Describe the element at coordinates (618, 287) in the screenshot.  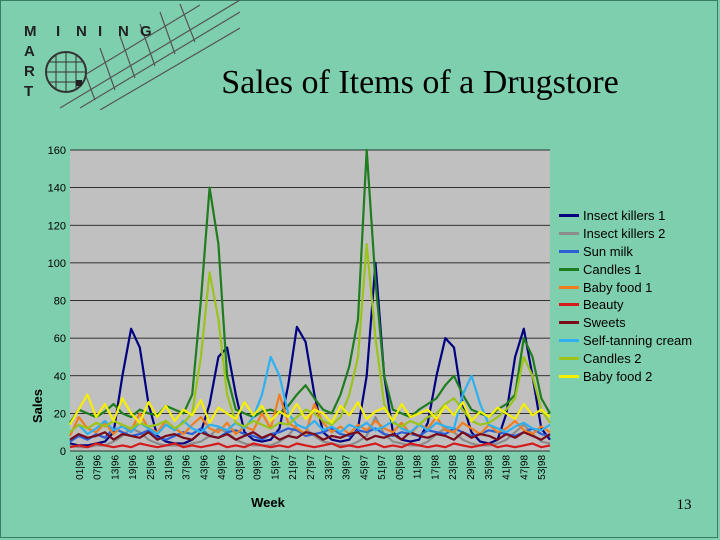
I see `legend-label: Baby food 1` at that location.